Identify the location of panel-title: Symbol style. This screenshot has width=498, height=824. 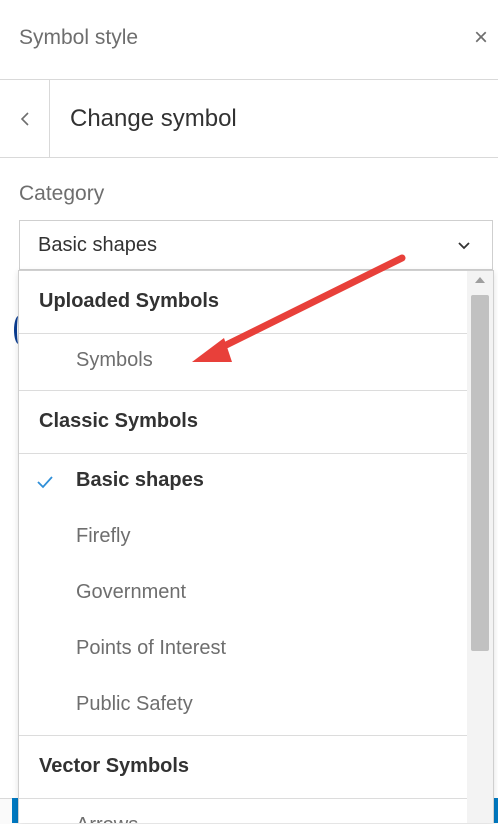
(79, 37).